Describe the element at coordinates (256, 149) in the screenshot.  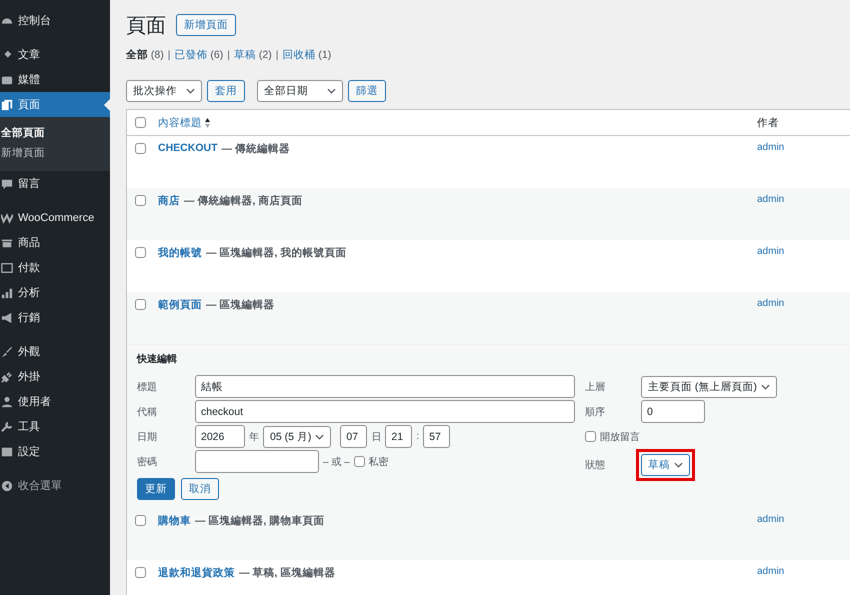
I see `page-state-text: — 傳統編輯器` at that location.